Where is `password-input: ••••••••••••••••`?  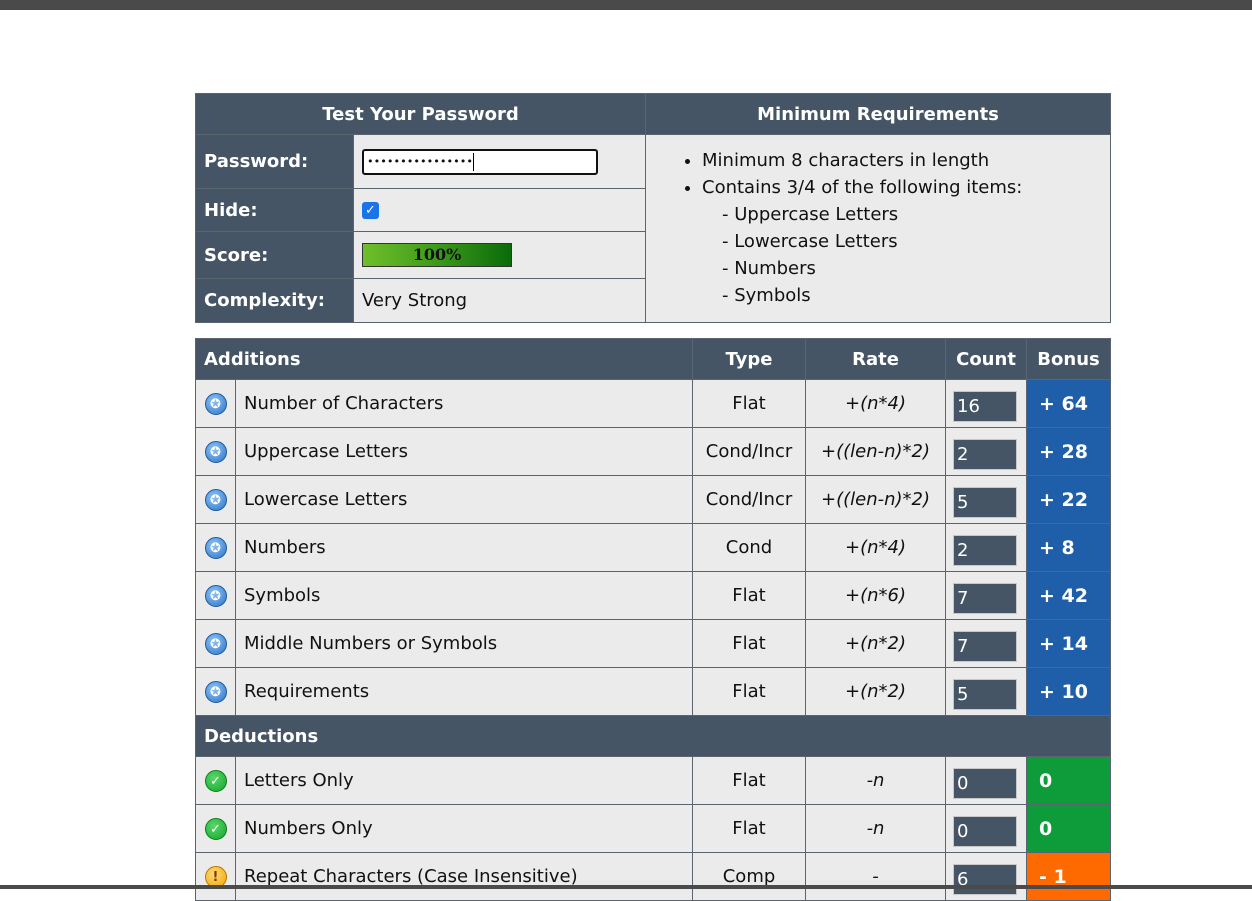 password-input: •••••••••••••••• is located at coordinates (480, 161).